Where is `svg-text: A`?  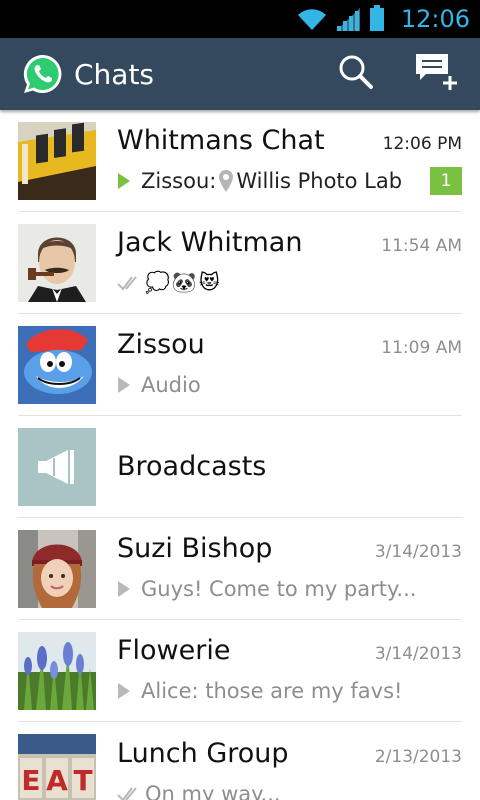
svg-text: A is located at coordinates (57, 780).